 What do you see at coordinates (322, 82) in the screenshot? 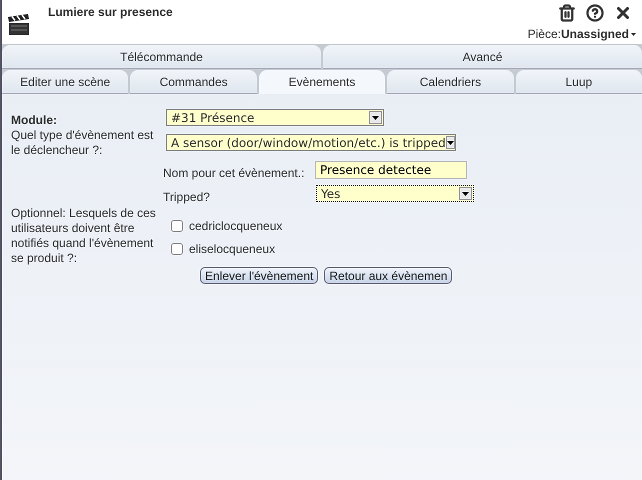
I see `tab: Evènements` at bounding box center [322, 82].